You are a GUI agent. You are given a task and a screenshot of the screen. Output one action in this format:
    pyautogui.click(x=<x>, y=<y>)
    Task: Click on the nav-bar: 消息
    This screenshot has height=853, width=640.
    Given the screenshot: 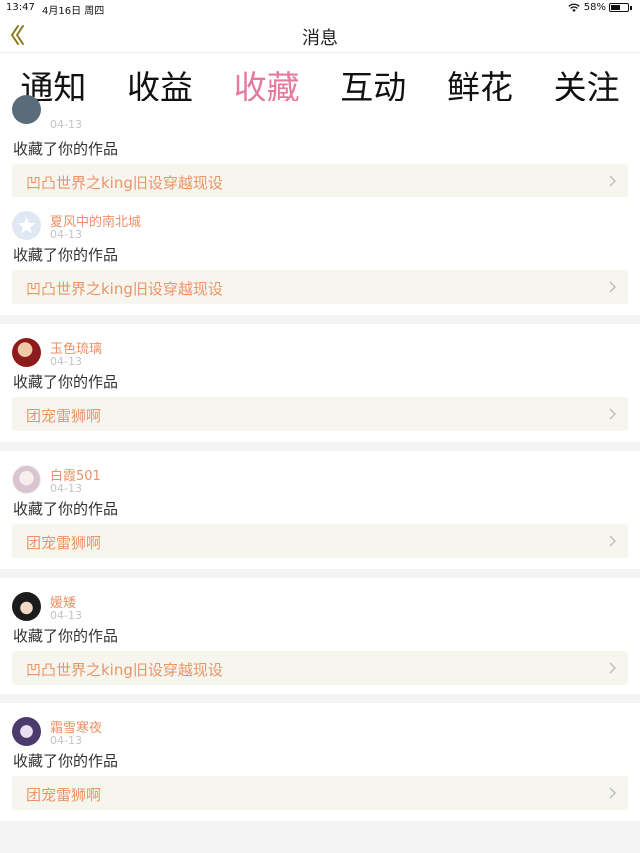 What is the action you would take?
    pyautogui.click(x=320, y=35)
    